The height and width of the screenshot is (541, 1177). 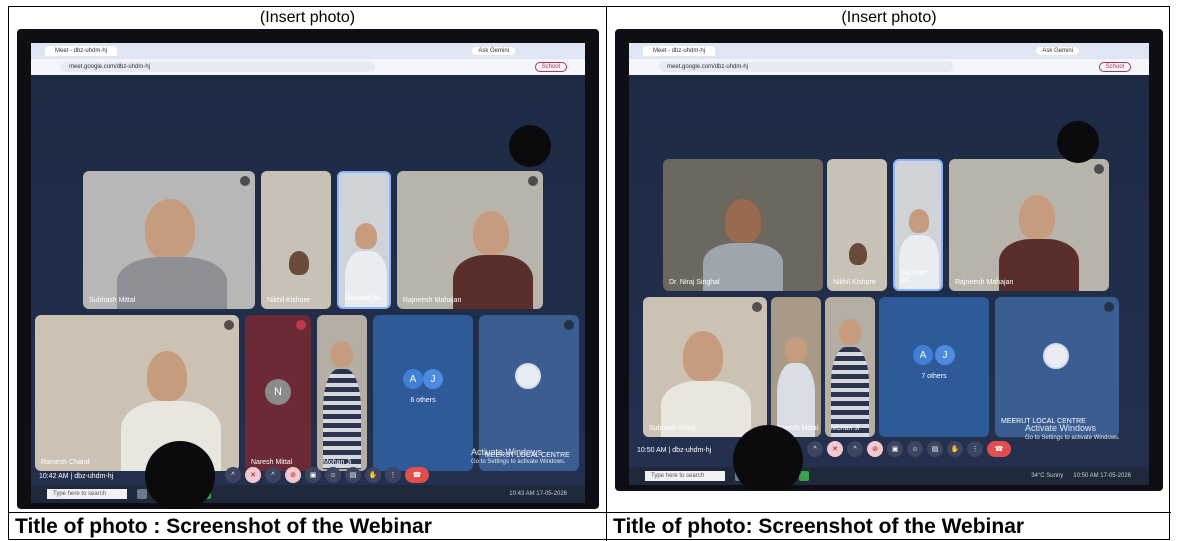 What do you see at coordinates (307, 17) in the screenshot?
I see `insert-photo-label: (Insert photo)` at bounding box center [307, 17].